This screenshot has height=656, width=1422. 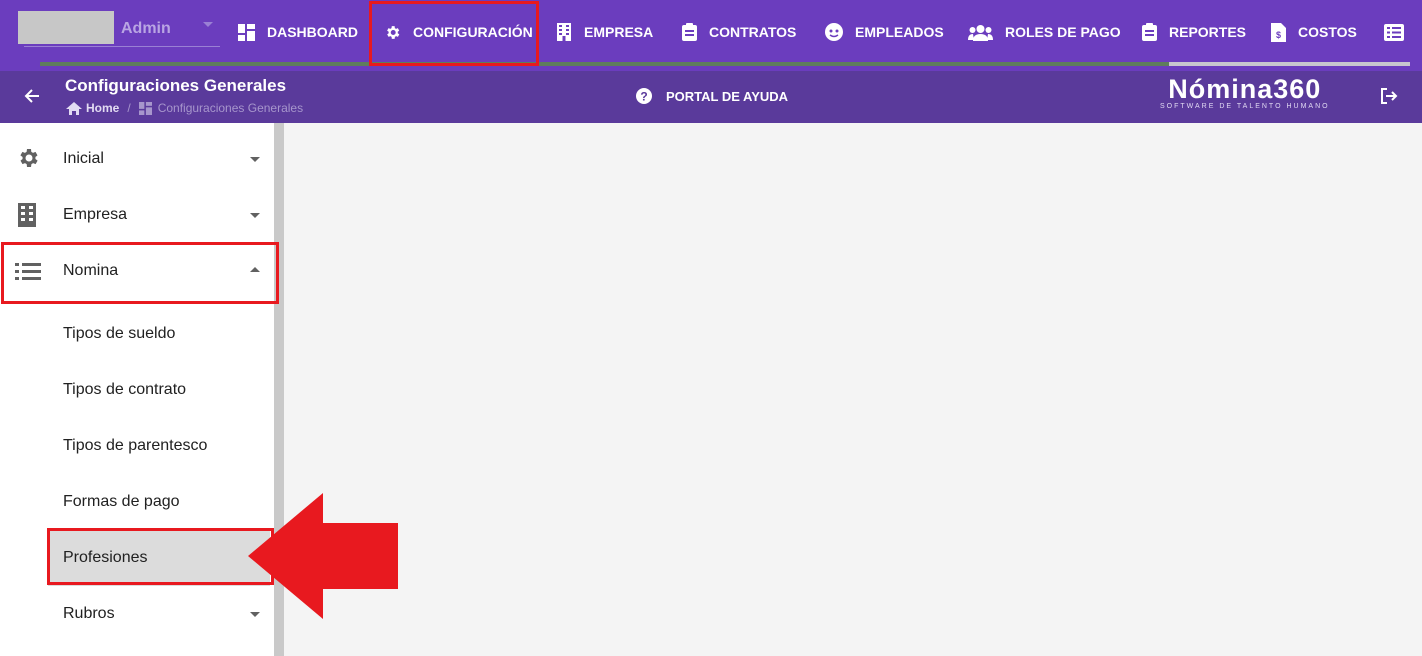 I want to click on sidebar-subitem-tipos-de-parentesco: Tipos de parentesco, so click(x=159, y=446).